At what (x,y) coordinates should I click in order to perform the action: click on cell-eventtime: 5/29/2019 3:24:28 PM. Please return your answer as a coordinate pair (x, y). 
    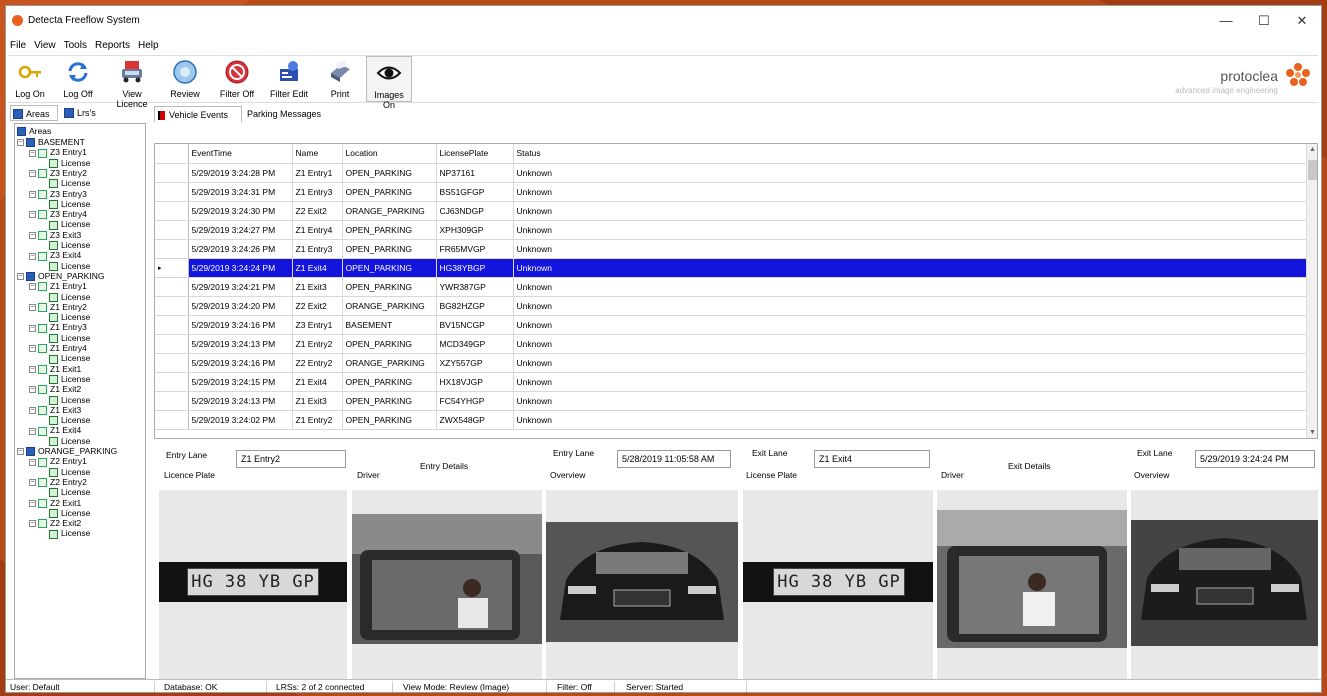
    Looking at the image, I should click on (240, 173).